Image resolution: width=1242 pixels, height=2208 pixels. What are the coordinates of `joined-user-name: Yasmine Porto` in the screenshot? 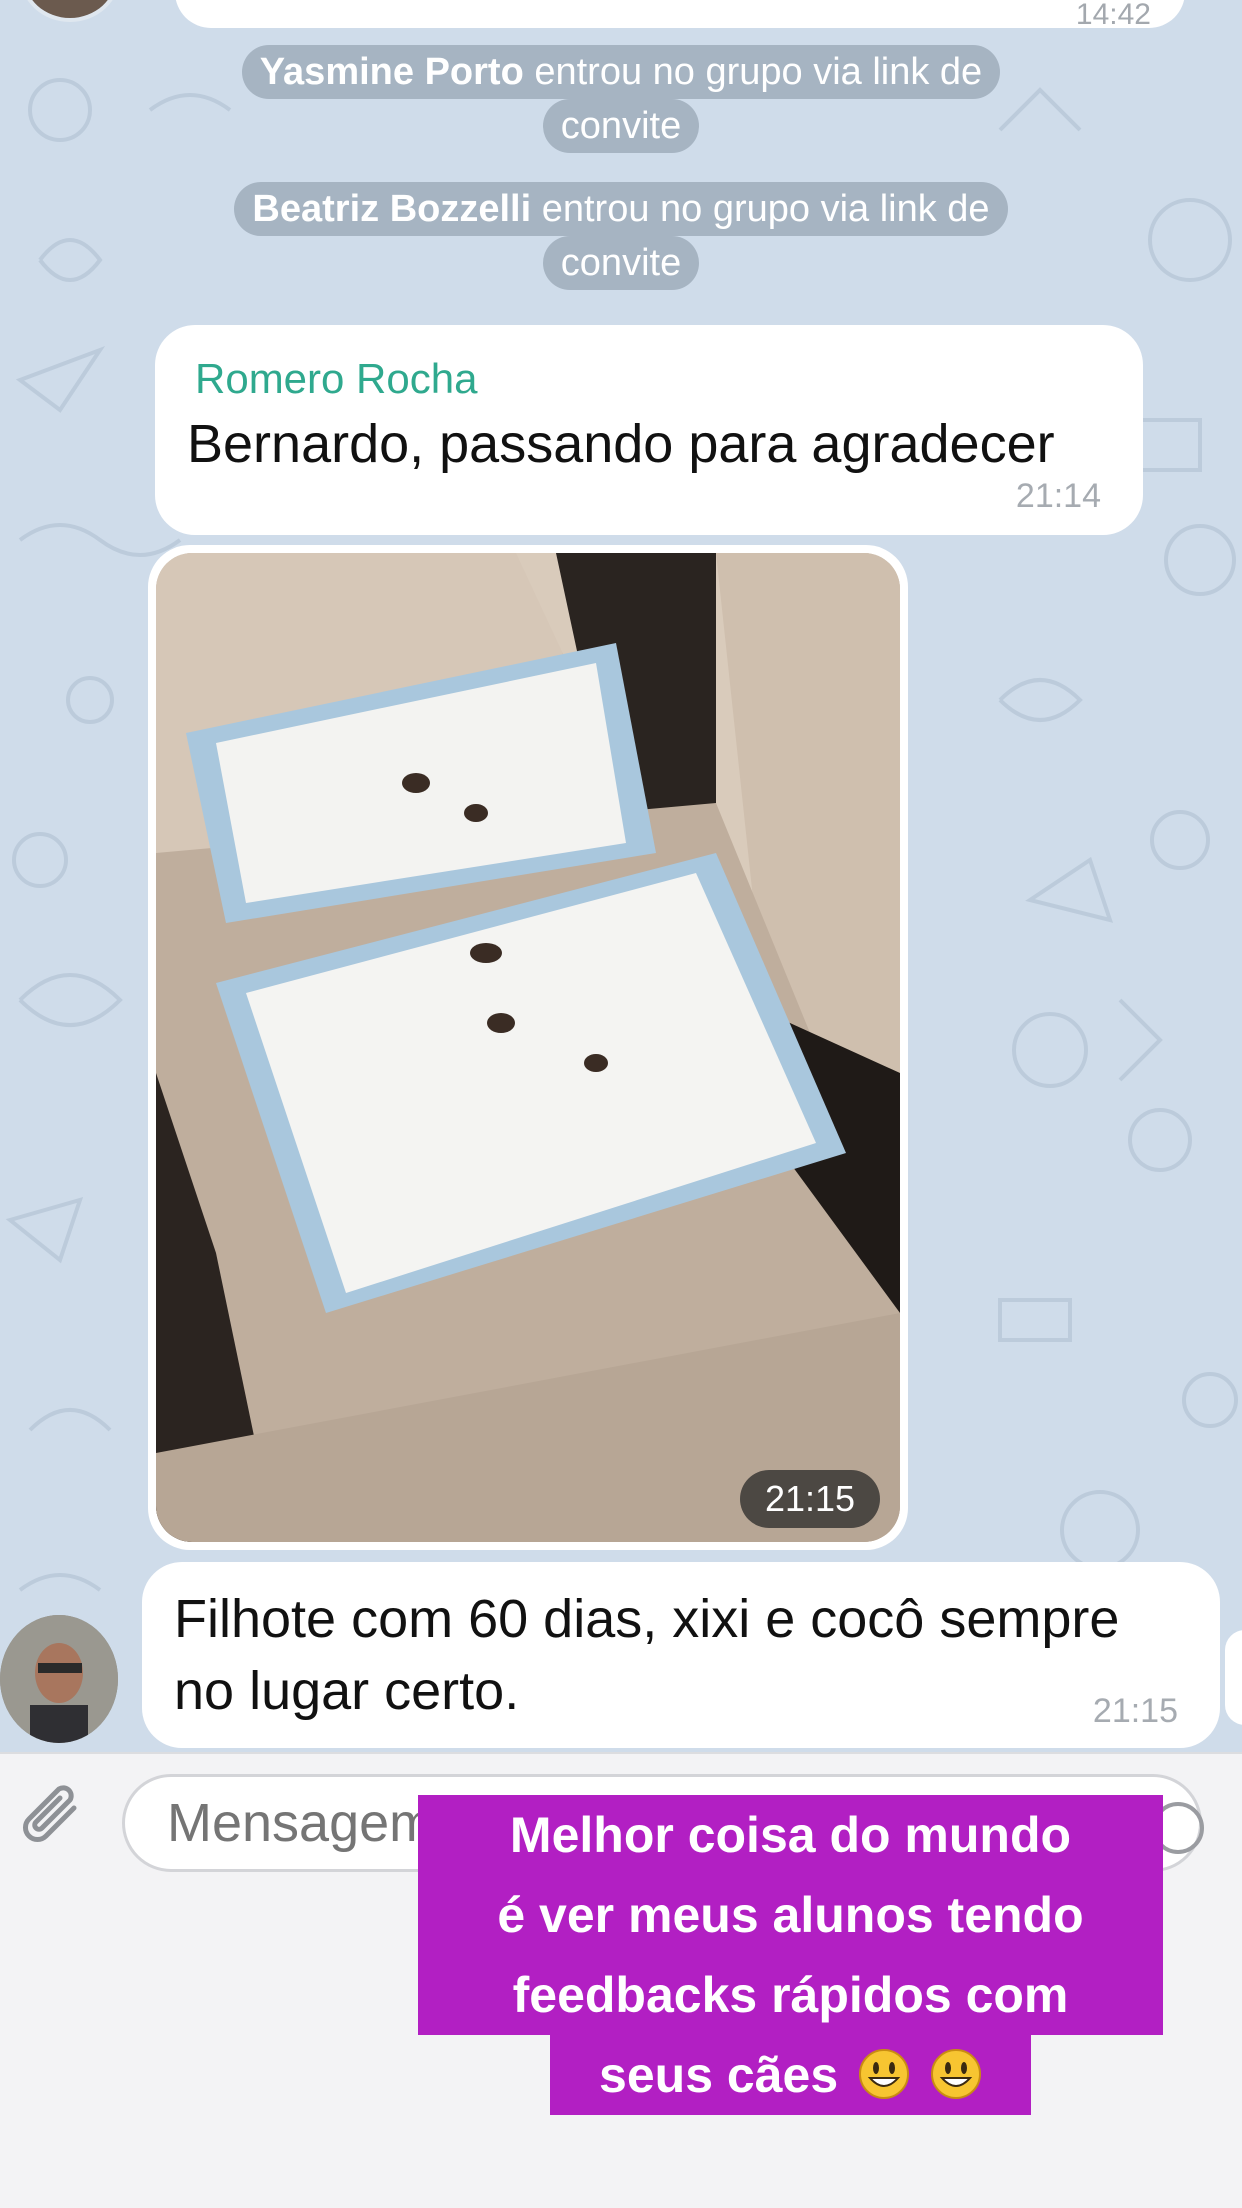 It's located at (392, 72).